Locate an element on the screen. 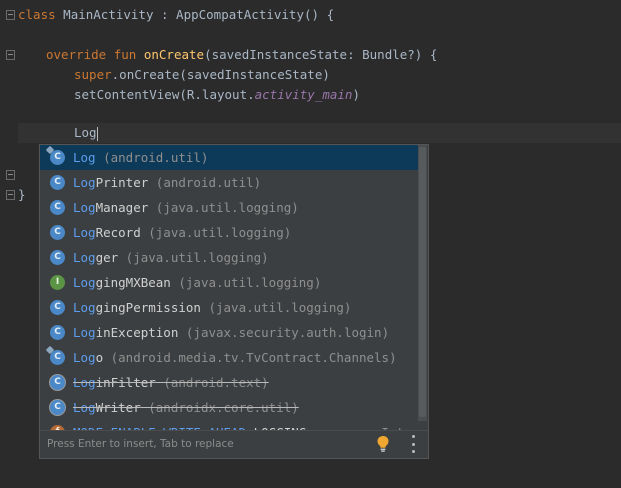 The image size is (621, 488). completion-item: C Log (android.util) is located at coordinates (229, 157).